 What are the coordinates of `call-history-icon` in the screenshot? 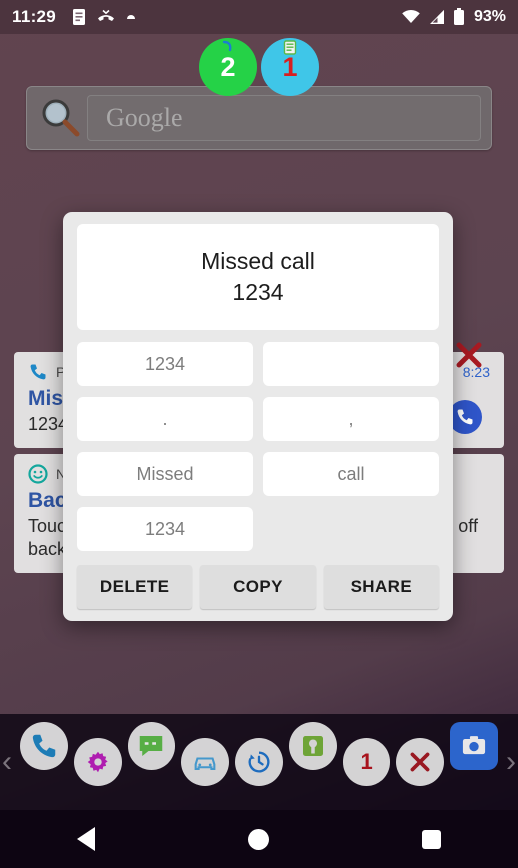 It's located at (259, 762).